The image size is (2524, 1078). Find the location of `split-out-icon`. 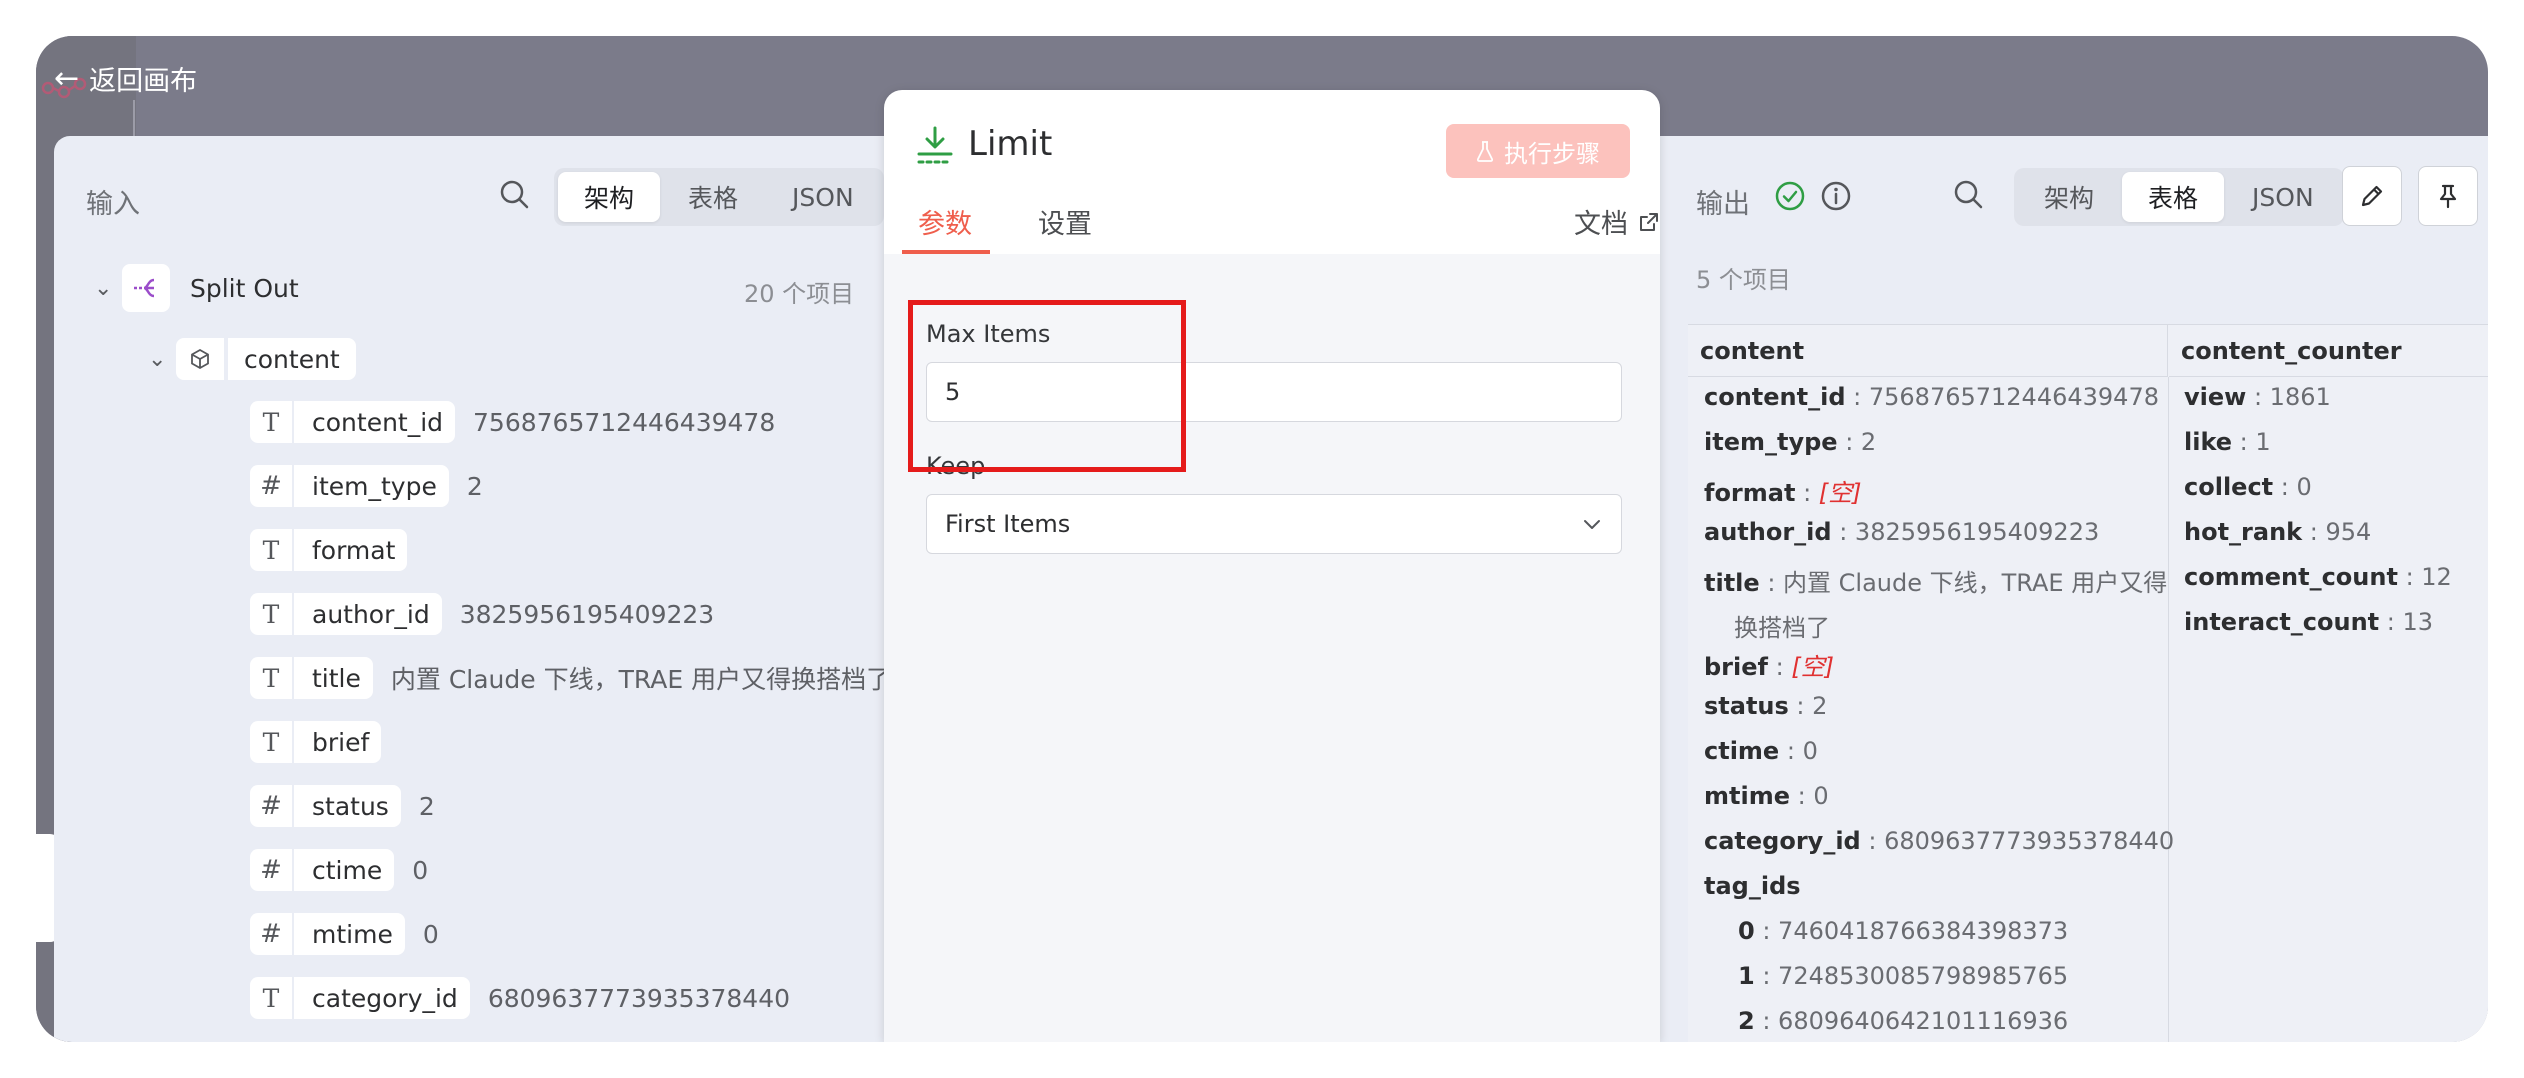

split-out-icon is located at coordinates (146, 288).